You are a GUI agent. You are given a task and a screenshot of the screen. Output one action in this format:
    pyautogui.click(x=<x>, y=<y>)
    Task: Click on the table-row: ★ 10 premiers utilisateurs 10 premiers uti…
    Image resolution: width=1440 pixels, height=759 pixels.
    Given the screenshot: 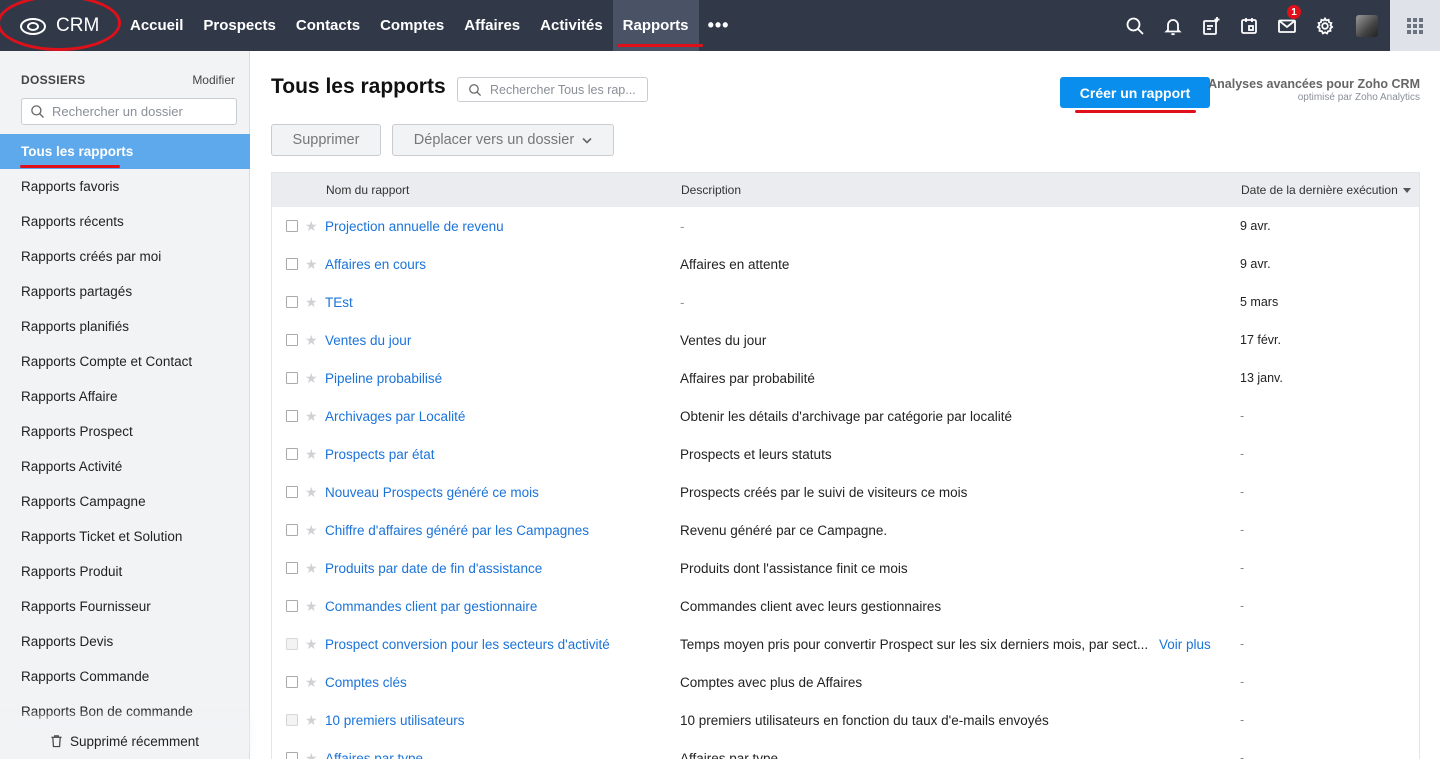 What is the action you would take?
    pyautogui.click(x=845, y=720)
    